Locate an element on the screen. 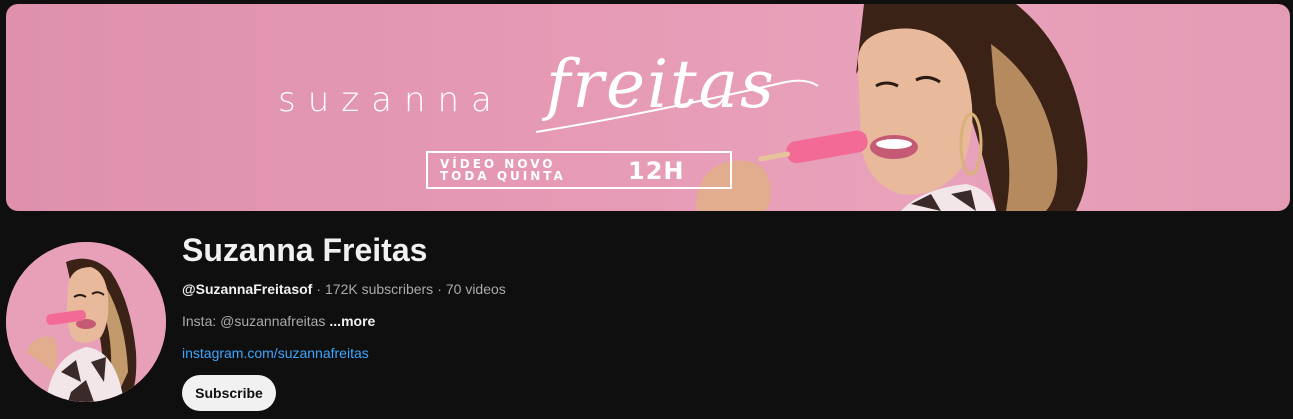  description-text: Insta: @suzannafreitas is located at coordinates (254, 321).